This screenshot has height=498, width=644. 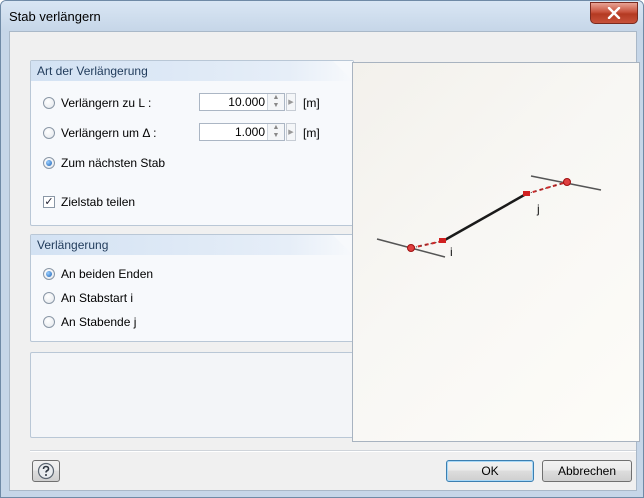 I want to click on length-input: 10.000 ▲ ▼, so click(x=242, y=102).